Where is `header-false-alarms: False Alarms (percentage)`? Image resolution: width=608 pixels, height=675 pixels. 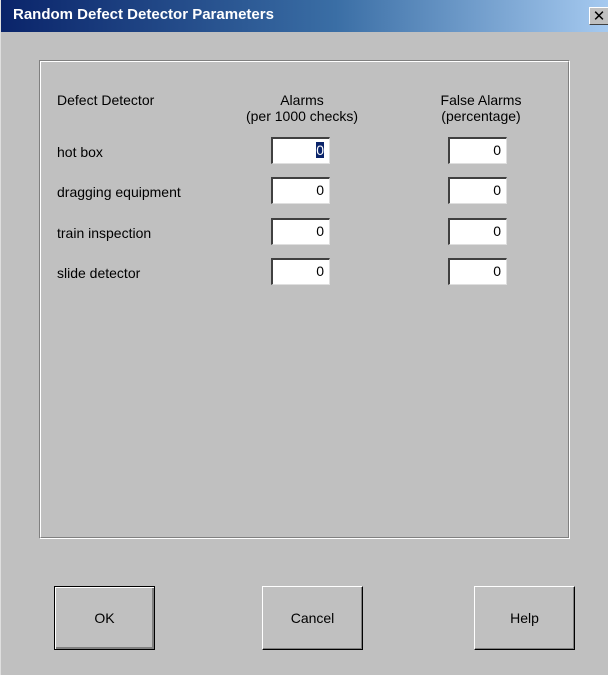 header-false-alarms: False Alarms (percentage) is located at coordinates (481, 108).